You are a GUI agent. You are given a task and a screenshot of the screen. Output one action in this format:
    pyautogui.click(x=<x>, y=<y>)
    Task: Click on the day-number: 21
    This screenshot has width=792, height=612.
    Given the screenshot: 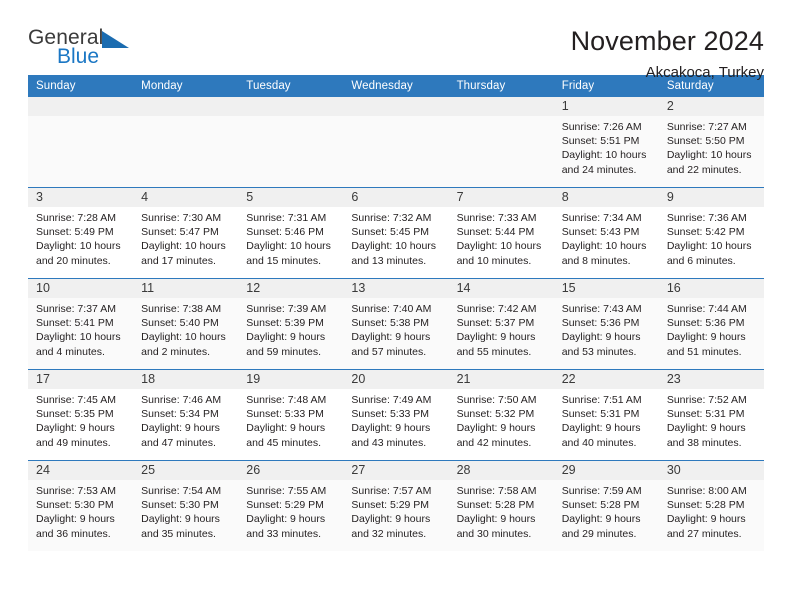 What is the action you would take?
    pyautogui.click(x=501, y=379)
    